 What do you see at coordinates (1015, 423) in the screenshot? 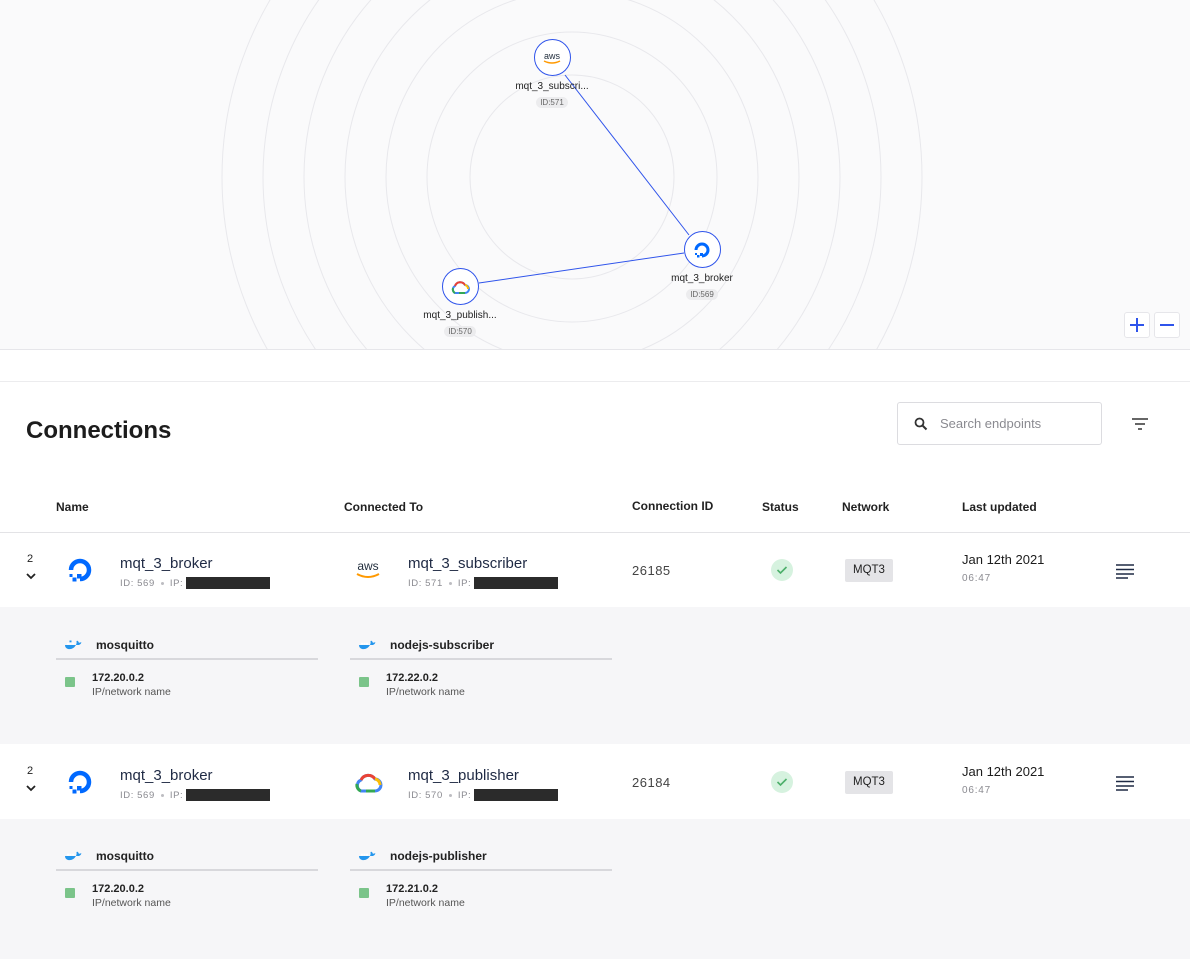
I see `search-input` at bounding box center [1015, 423].